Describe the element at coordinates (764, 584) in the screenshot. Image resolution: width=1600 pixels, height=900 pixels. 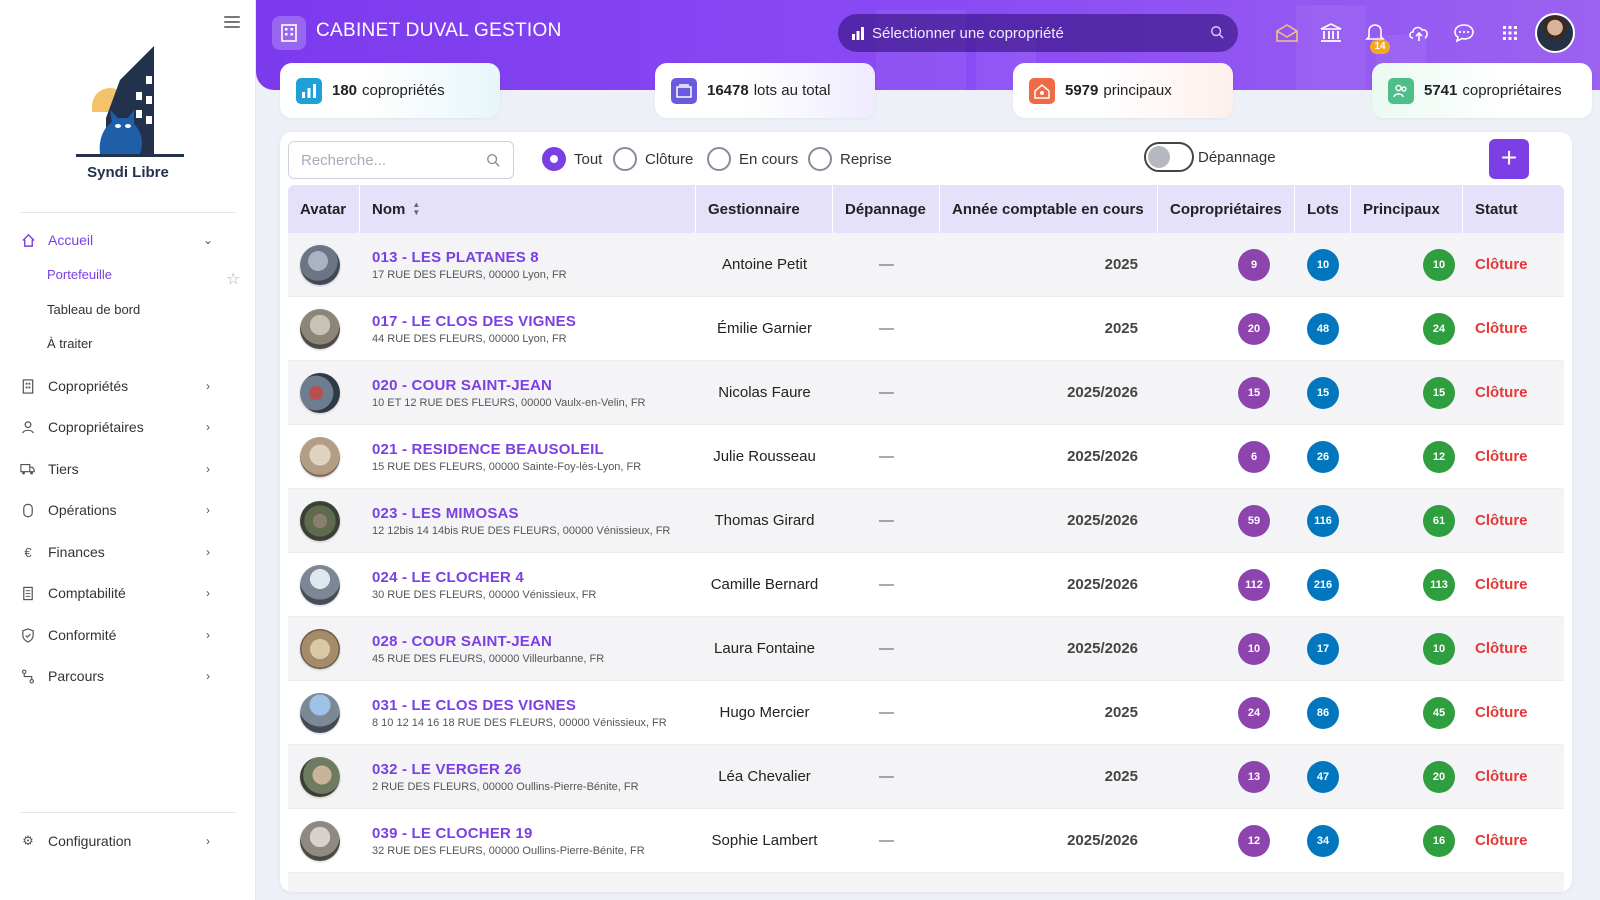
I see `gestionnaire-cell: Camille Bernard` at that location.